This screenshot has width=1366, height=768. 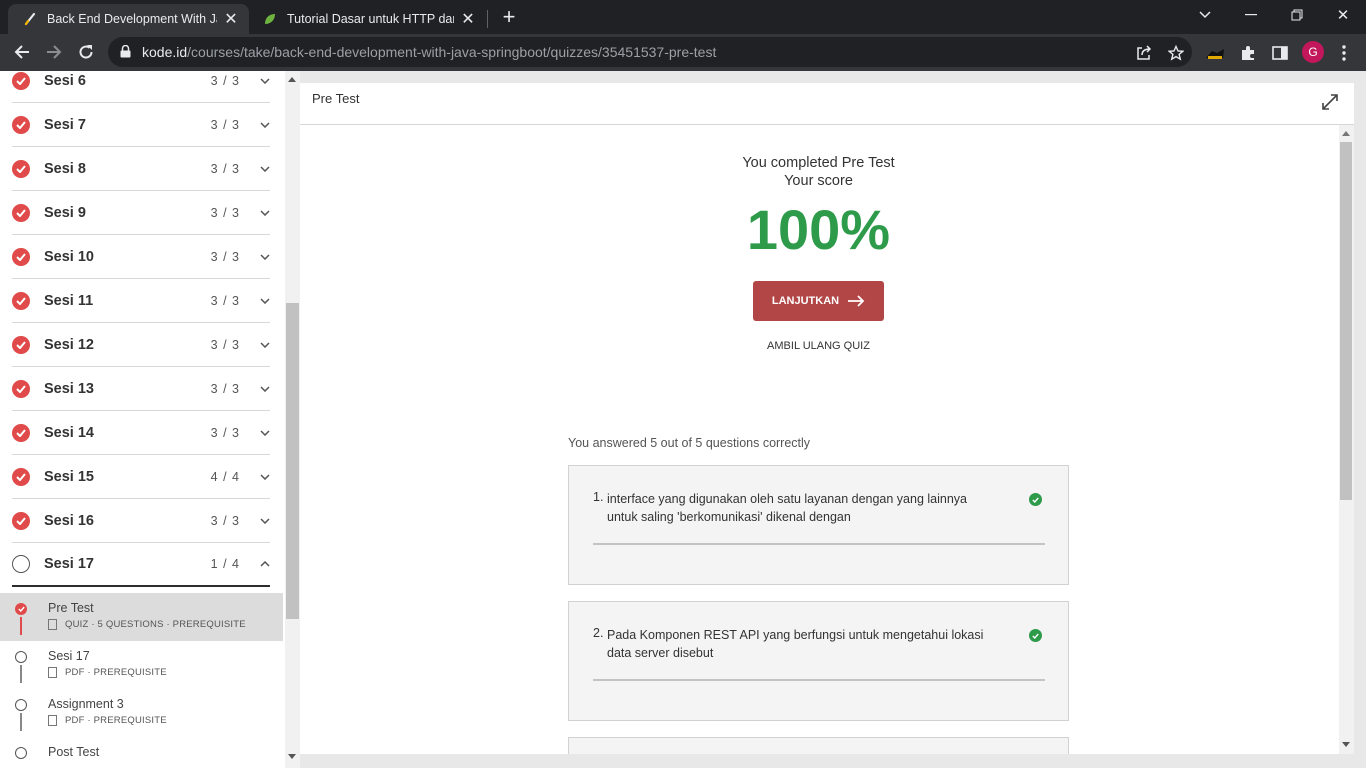 I want to click on tab-back-end-development: Back End Development With Java ✕, so click(x=128, y=19).